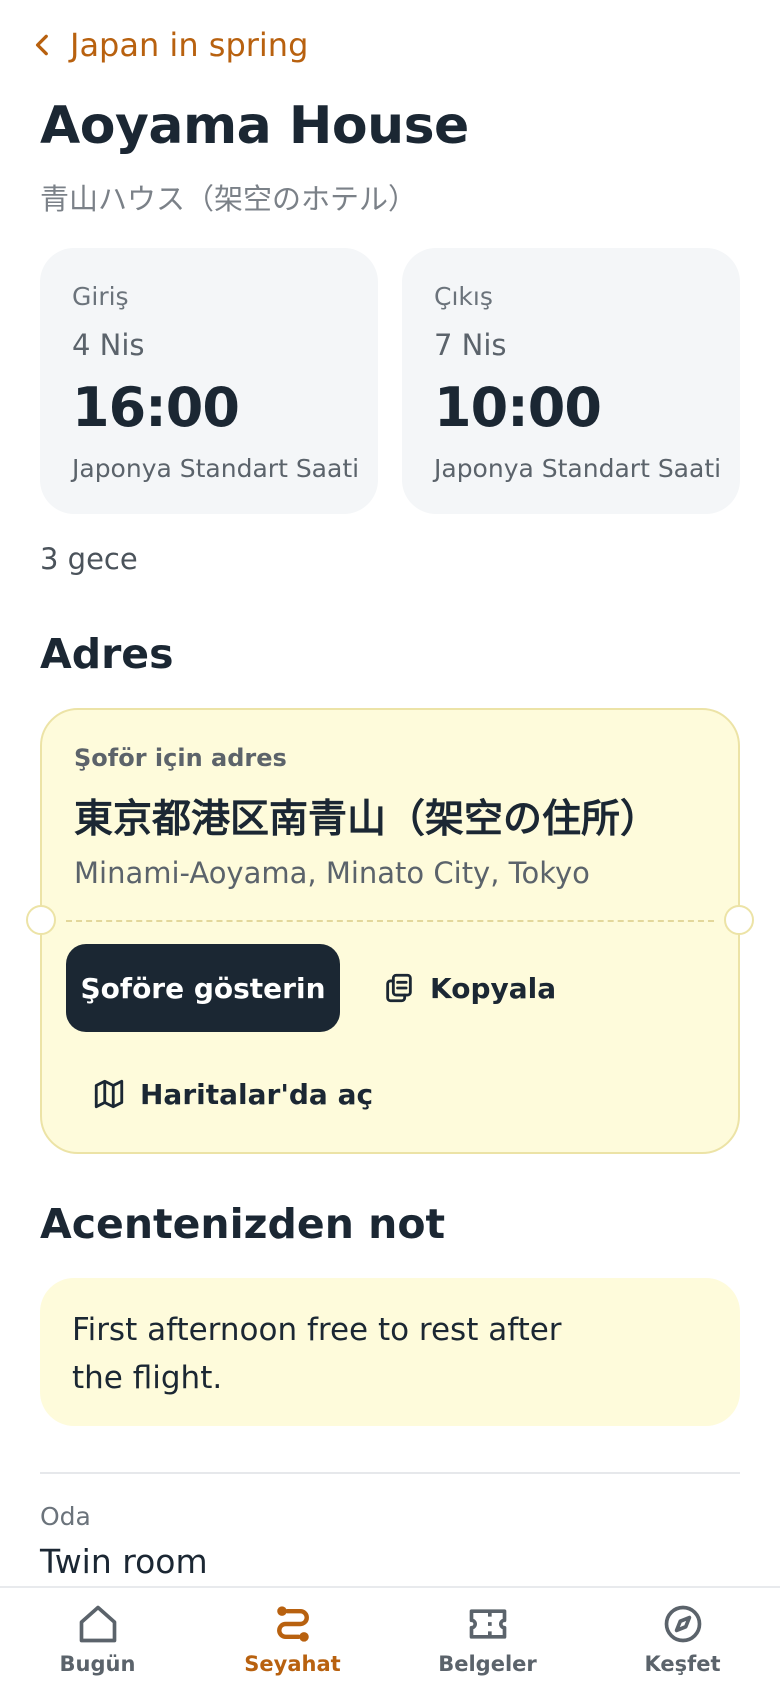 The image size is (780, 1688). I want to click on tab-explore: Keşfet, so click(682, 1638).